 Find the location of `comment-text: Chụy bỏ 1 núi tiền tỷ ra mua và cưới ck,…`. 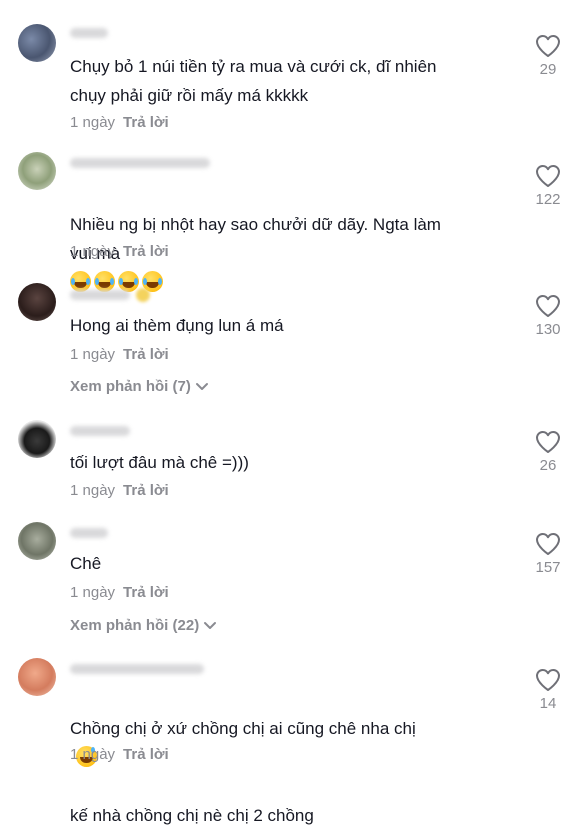

comment-text: Chụy bỏ 1 núi tiền tỷ ra mua và cưới ck,… is located at coordinates (253, 81).